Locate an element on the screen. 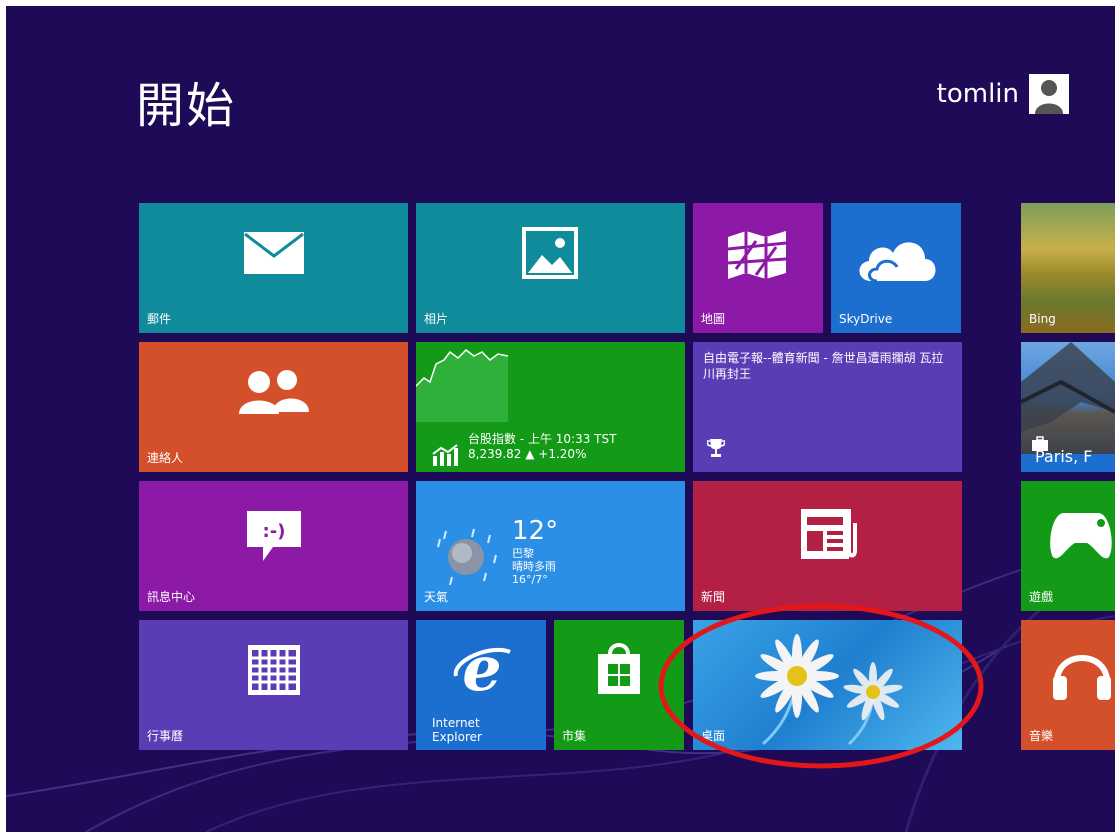 The width and height of the screenshot is (1115, 832). internet-explorer-icon: e is located at coordinates (482, 670).